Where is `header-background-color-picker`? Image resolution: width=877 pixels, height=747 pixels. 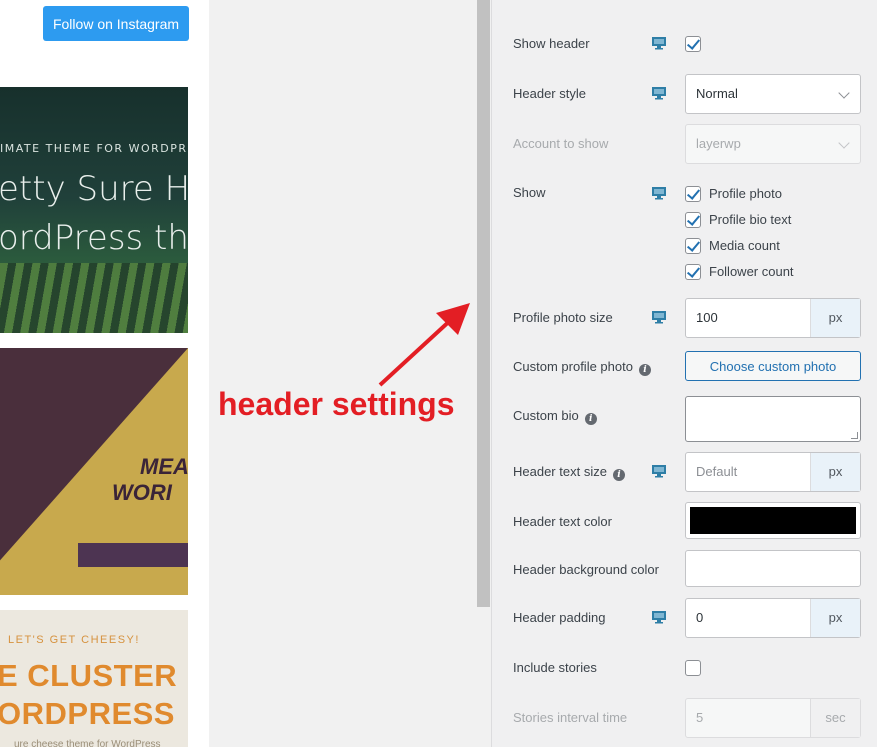 header-background-color-picker is located at coordinates (773, 568).